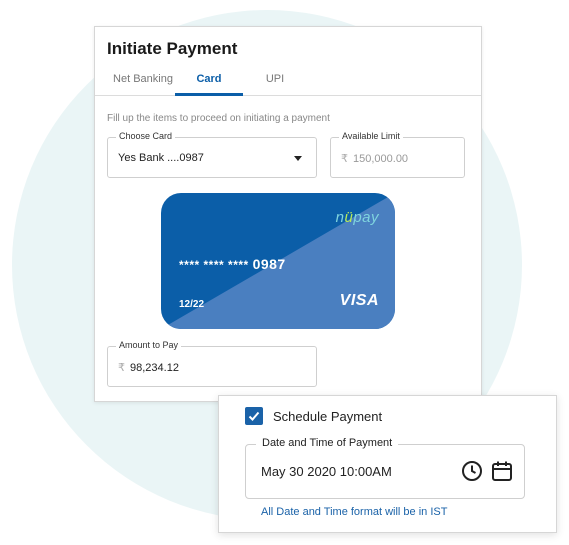 The width and height of the screenshot is (569, 545). What do you see at coordinates (172, 48) in the screenshot?
I see `page-title: Initiate Payment` at bounding box center [172, 48].